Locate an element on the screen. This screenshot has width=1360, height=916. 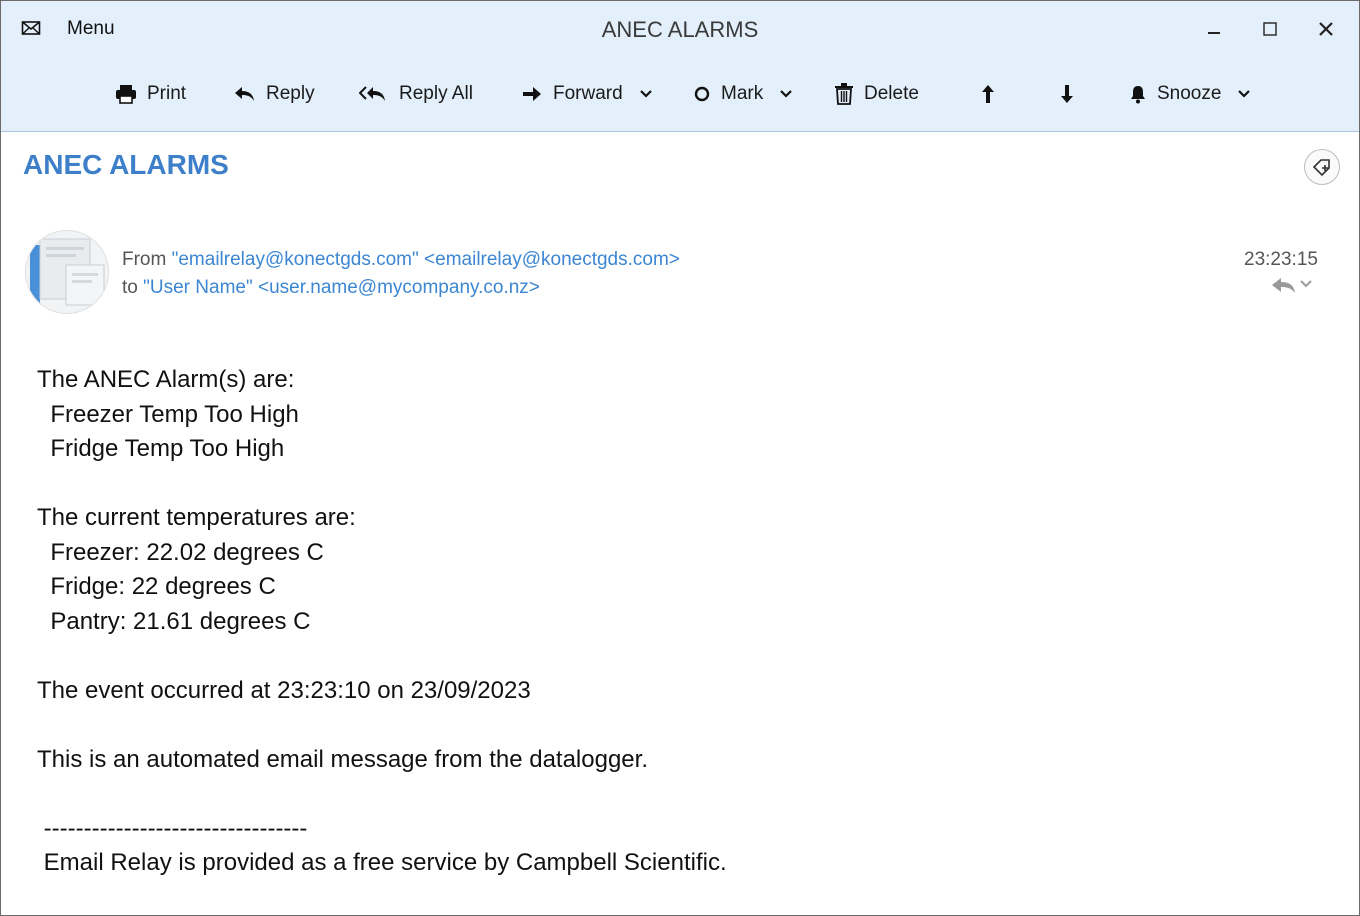
reply-all-arrow-icon is located at coordinates (372, 93).